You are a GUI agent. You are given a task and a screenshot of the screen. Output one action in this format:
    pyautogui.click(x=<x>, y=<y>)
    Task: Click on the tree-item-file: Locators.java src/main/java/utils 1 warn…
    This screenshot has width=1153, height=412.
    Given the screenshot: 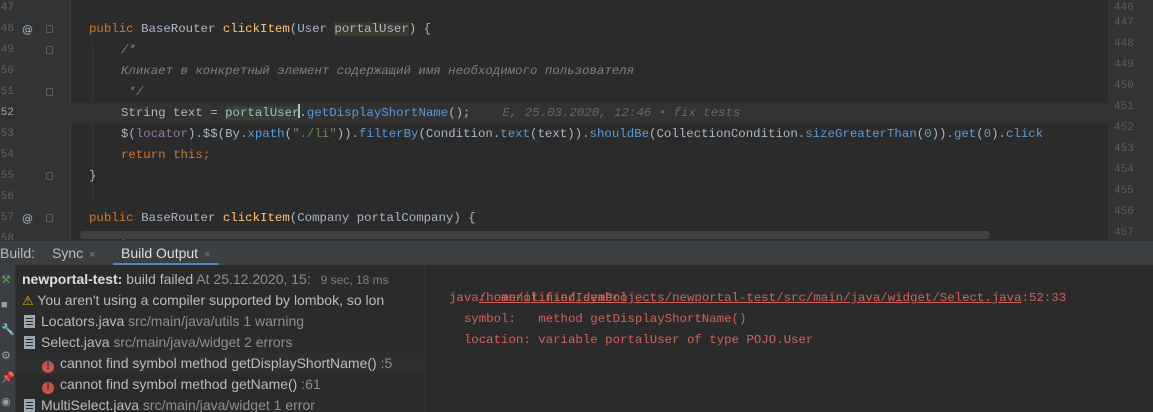 What is the action you would take?
    pyautogui.click(x=163, y=321)
    